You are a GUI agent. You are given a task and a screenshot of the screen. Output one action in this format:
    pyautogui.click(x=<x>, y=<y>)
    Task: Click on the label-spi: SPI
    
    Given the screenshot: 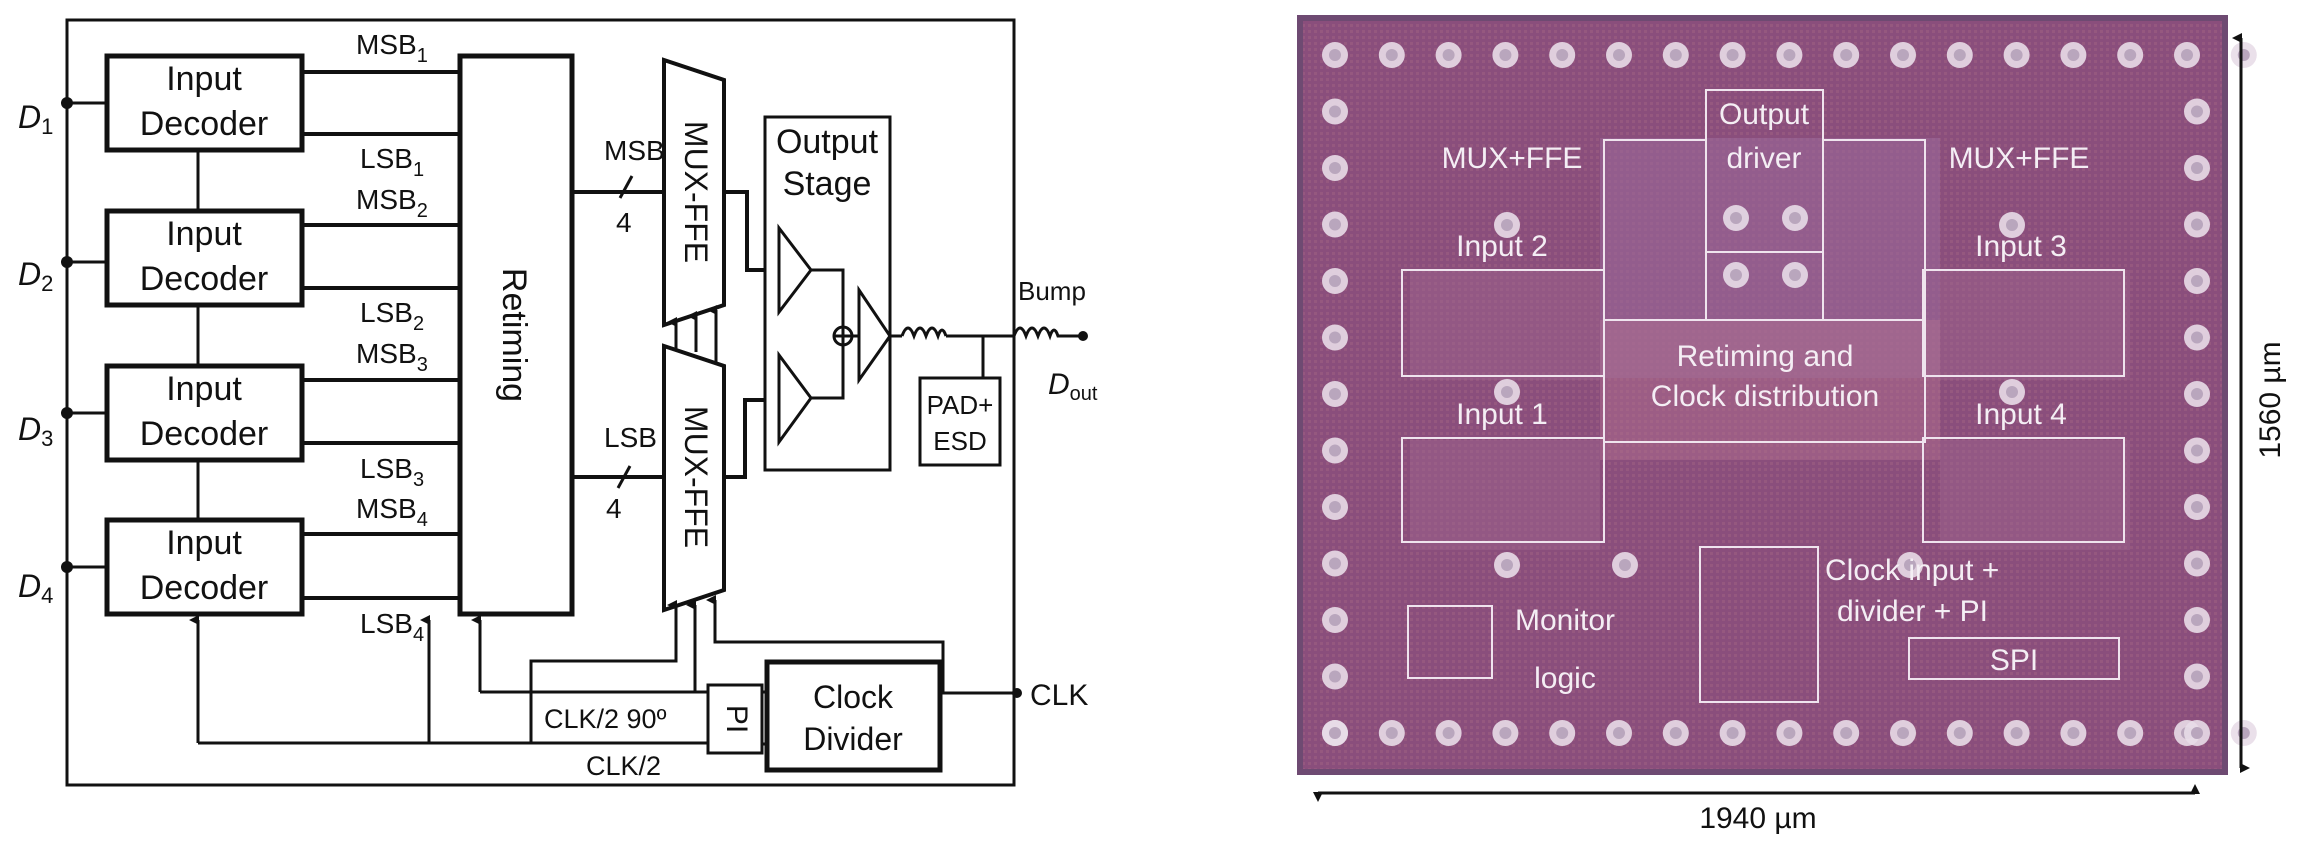 What is the action you would take?
    pyautogui.click(x=2014, y=660)
    